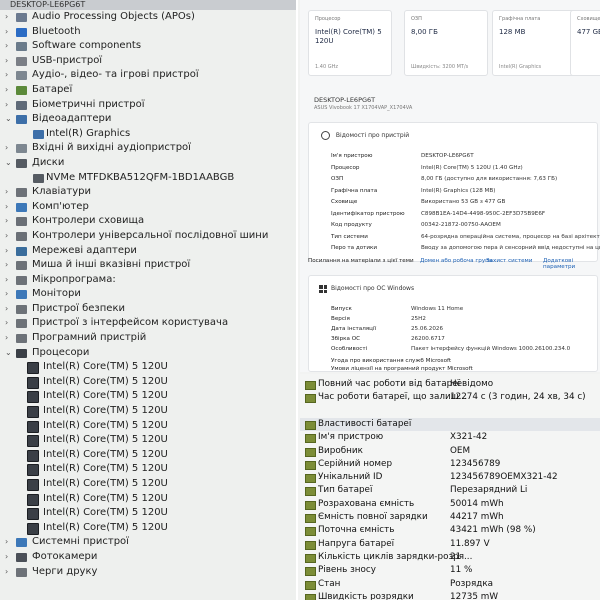 The height and width of the screenshot is (600, 600). Describe the element at coordinates (148, 32) in the screenshot. I see `device-category: › Bluetooth` at that location.